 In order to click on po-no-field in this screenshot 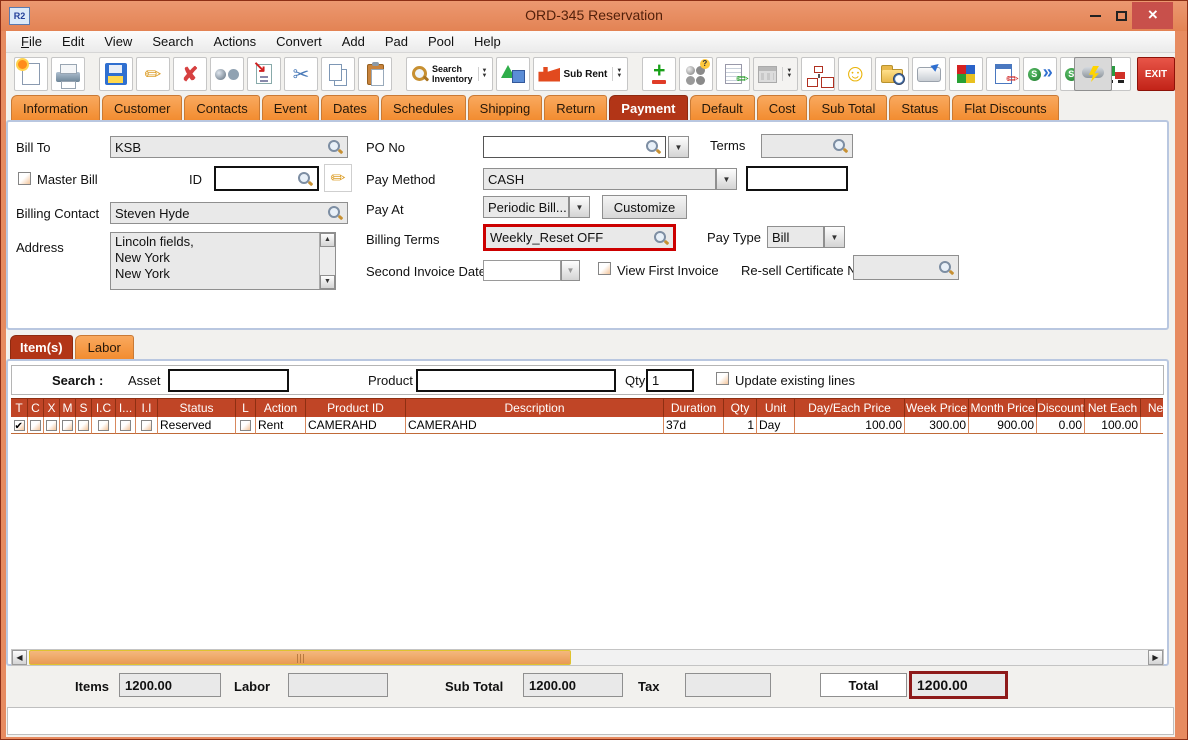, I will do `click(574, 147)`.